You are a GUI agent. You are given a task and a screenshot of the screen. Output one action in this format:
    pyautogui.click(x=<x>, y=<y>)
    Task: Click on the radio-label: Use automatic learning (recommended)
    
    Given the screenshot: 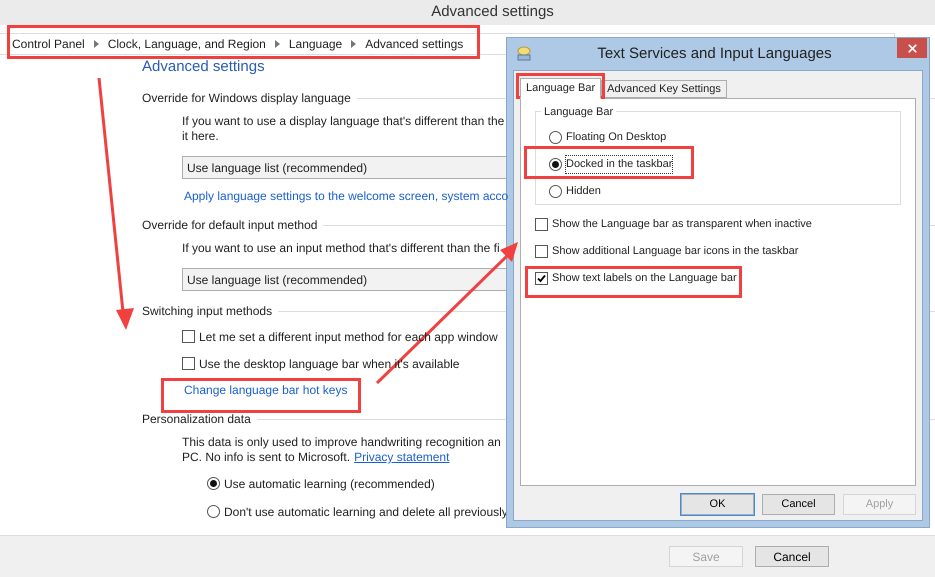 What is the action you would take?
    pyautogui.click(x=329, y=484)
    